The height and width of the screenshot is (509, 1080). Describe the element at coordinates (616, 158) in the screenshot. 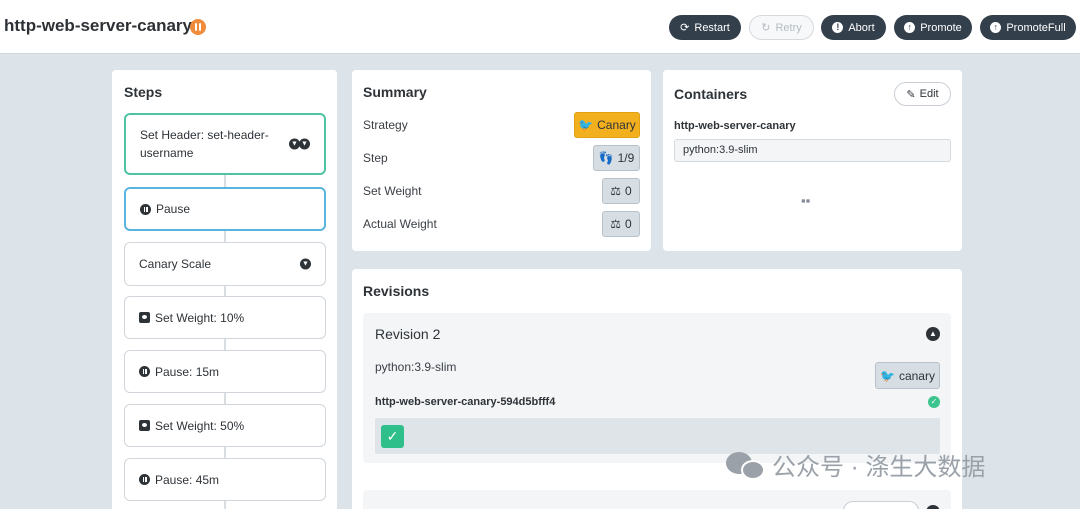

I see `step-badge: 👣 1/9` at that location.